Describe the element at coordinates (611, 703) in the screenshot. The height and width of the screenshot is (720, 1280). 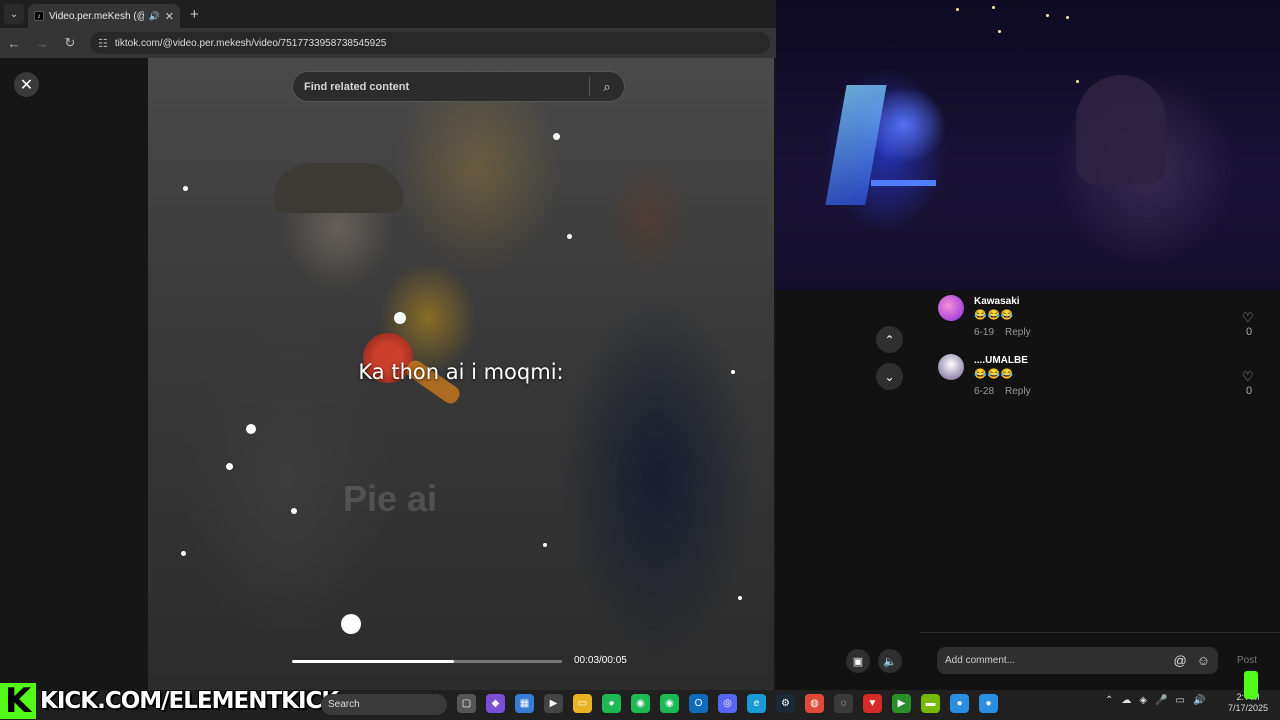
I see `spotify-icon: ●` at that location.